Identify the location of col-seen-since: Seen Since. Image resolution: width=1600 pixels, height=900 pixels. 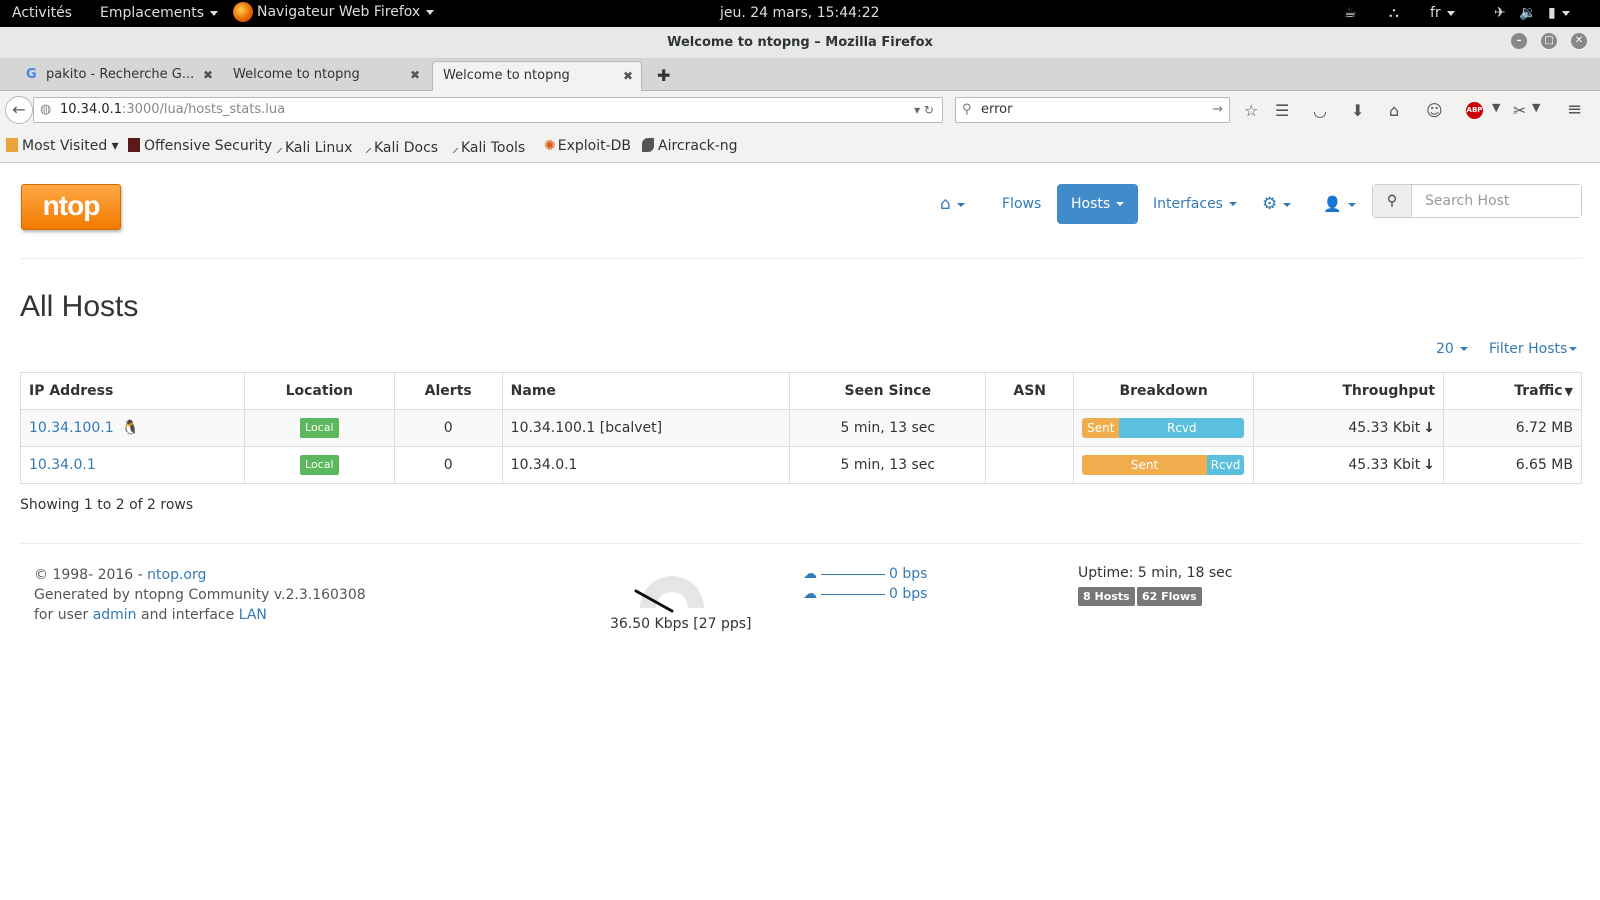
(888, 391).